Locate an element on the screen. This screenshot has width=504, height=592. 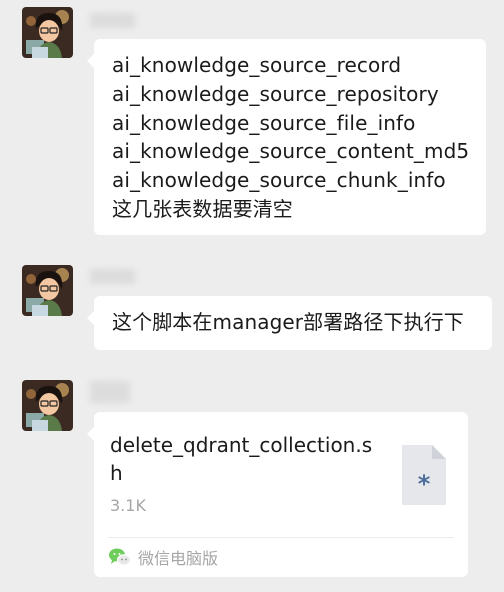
message-bubble: 这个脚本在manager部署路径下执行下 is located at coordinates (289, 323).